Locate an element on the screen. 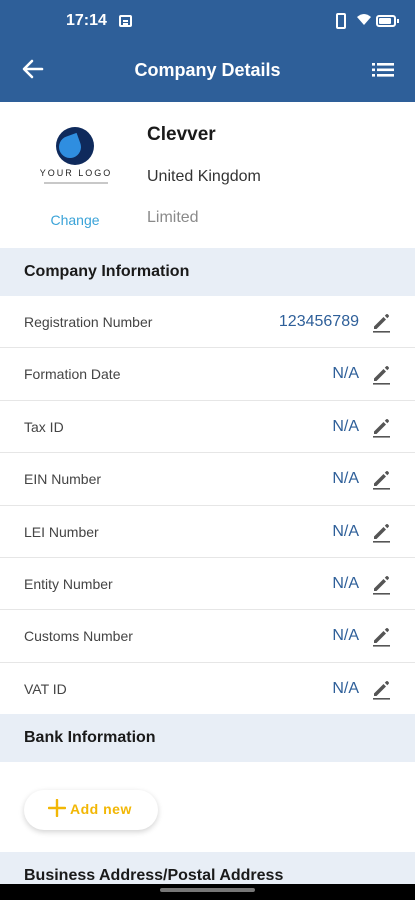 Image resolution: width=415 pixels, height=900 pixels. info-row: Formation Date N/A is located at coordinates (207, 374).